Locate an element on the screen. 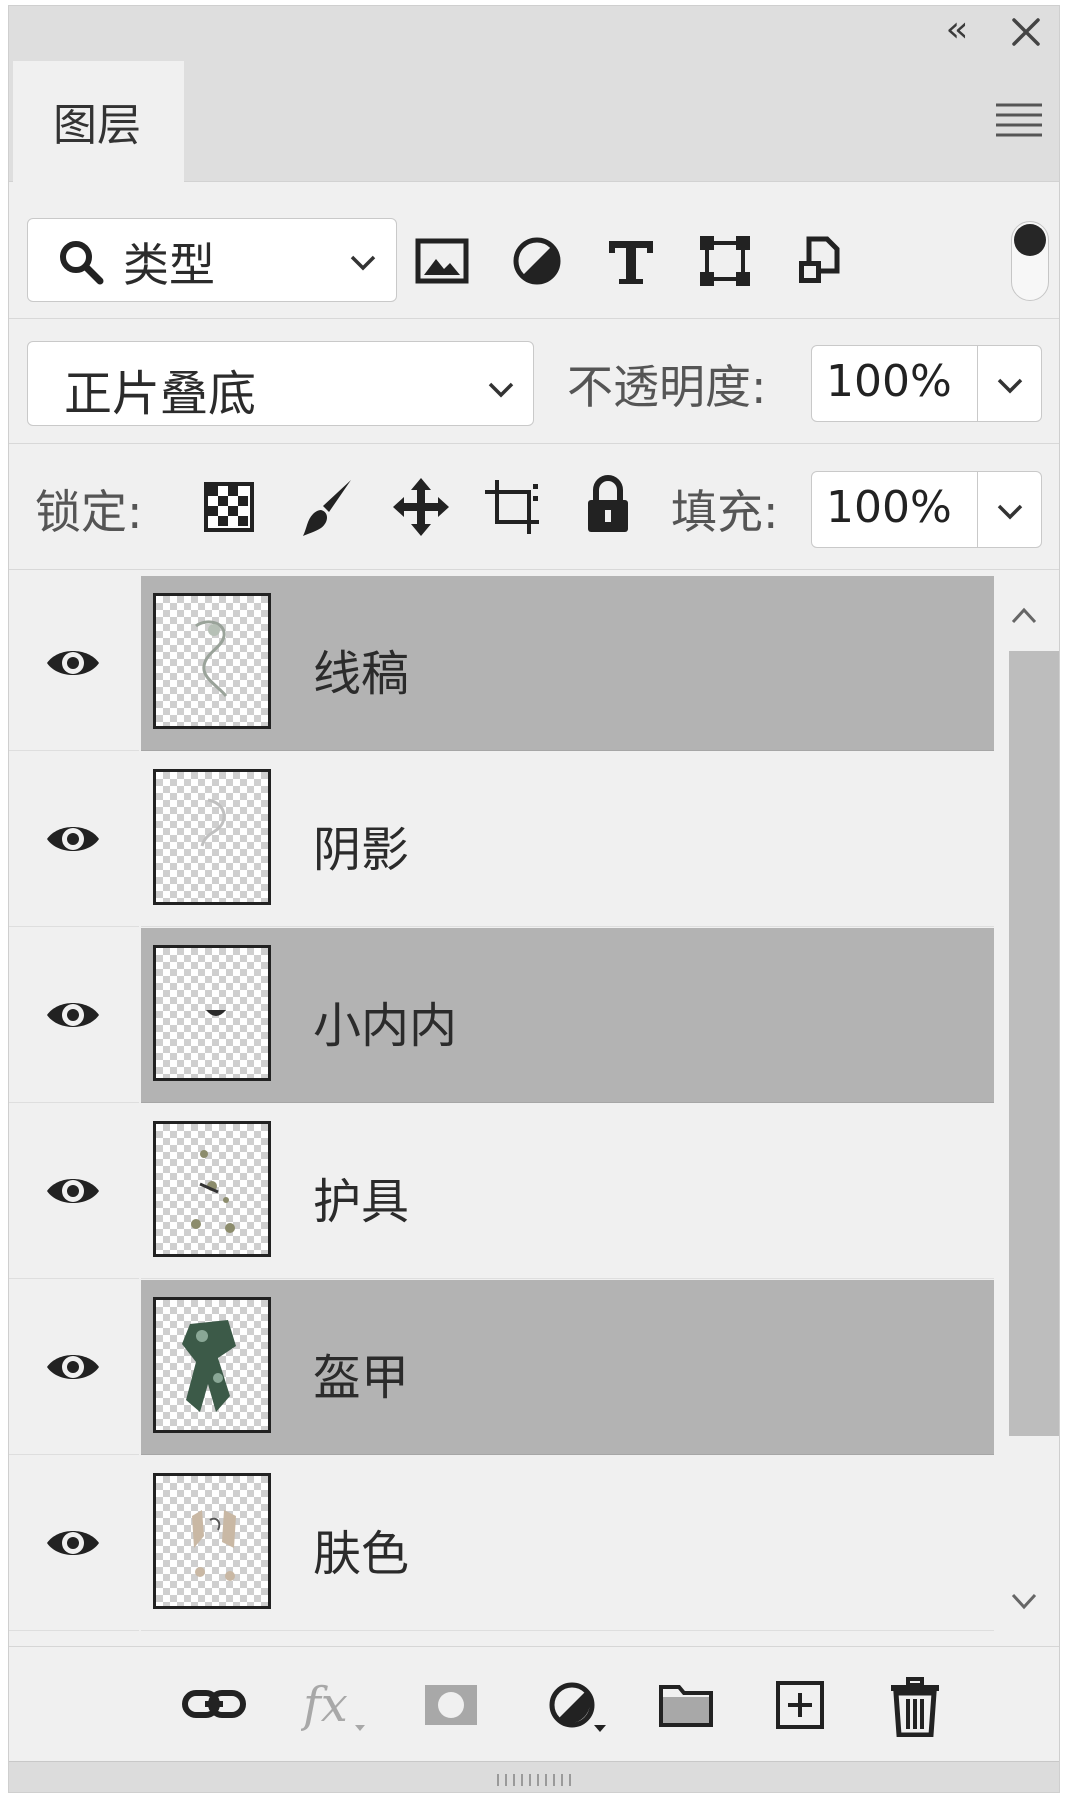 Image resolution: width=1065 pixels, height=1797 pixels. image-filter-icon is located at coordinates (442, 261).